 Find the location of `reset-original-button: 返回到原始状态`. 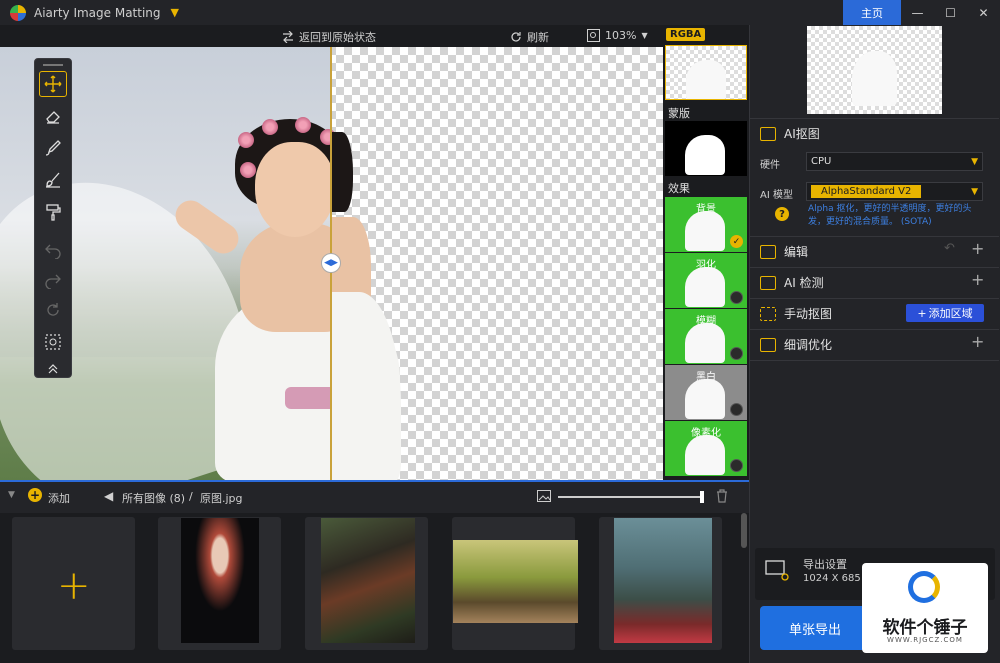

reset-original-button: 返回到原始状态 is located at coordinates (329, 37).